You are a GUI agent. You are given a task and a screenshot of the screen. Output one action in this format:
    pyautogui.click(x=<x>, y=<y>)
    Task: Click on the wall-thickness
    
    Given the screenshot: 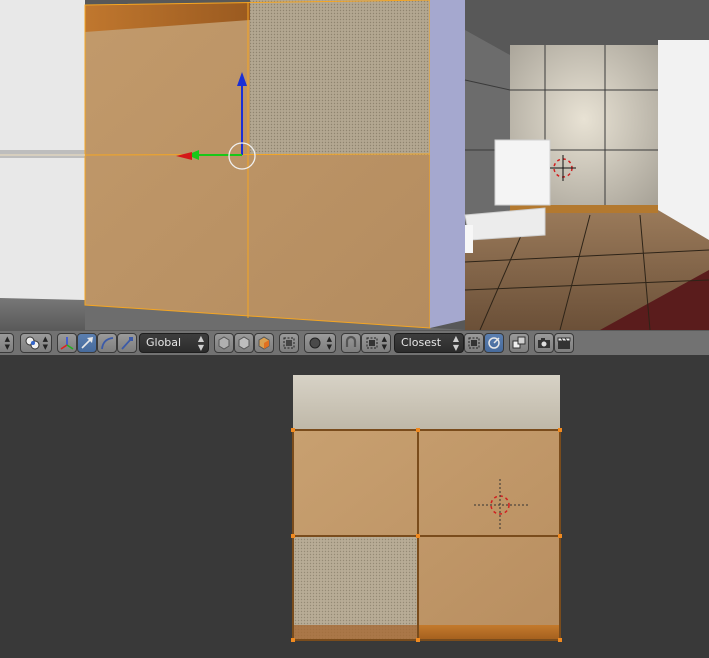 What is the action you would take?
    pyautogui.click(x=447, y=164)
    